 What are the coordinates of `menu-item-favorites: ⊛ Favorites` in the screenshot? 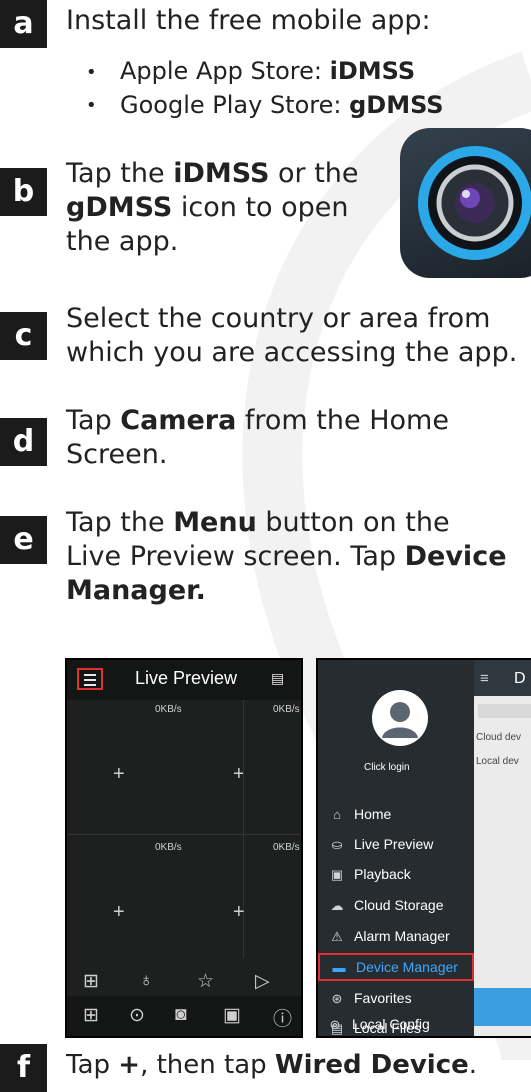 It's located at (396, 998).